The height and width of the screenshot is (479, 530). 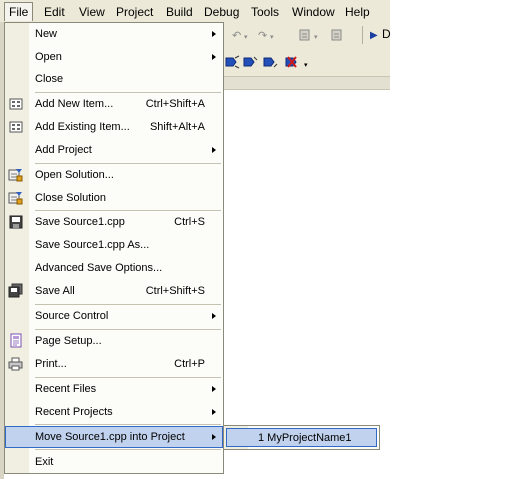 What do you see at coordinates (49, 79) in the screenshot?
I see `menu-item-label: Close` at bounding box center [49, 79].